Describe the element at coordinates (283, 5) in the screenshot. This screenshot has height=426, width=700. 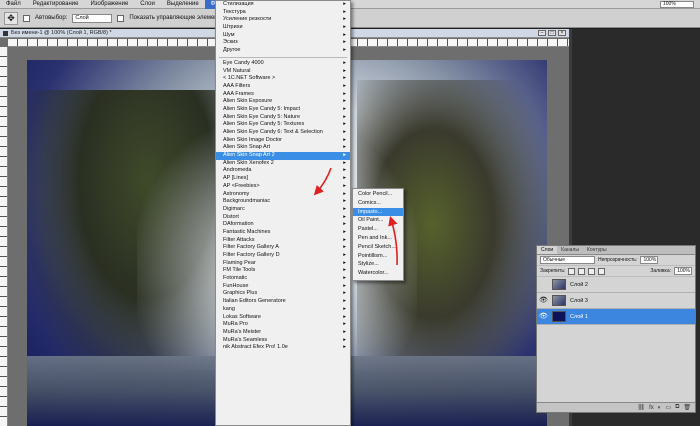
I see `filter-menu-item: Стилизация` at that location.